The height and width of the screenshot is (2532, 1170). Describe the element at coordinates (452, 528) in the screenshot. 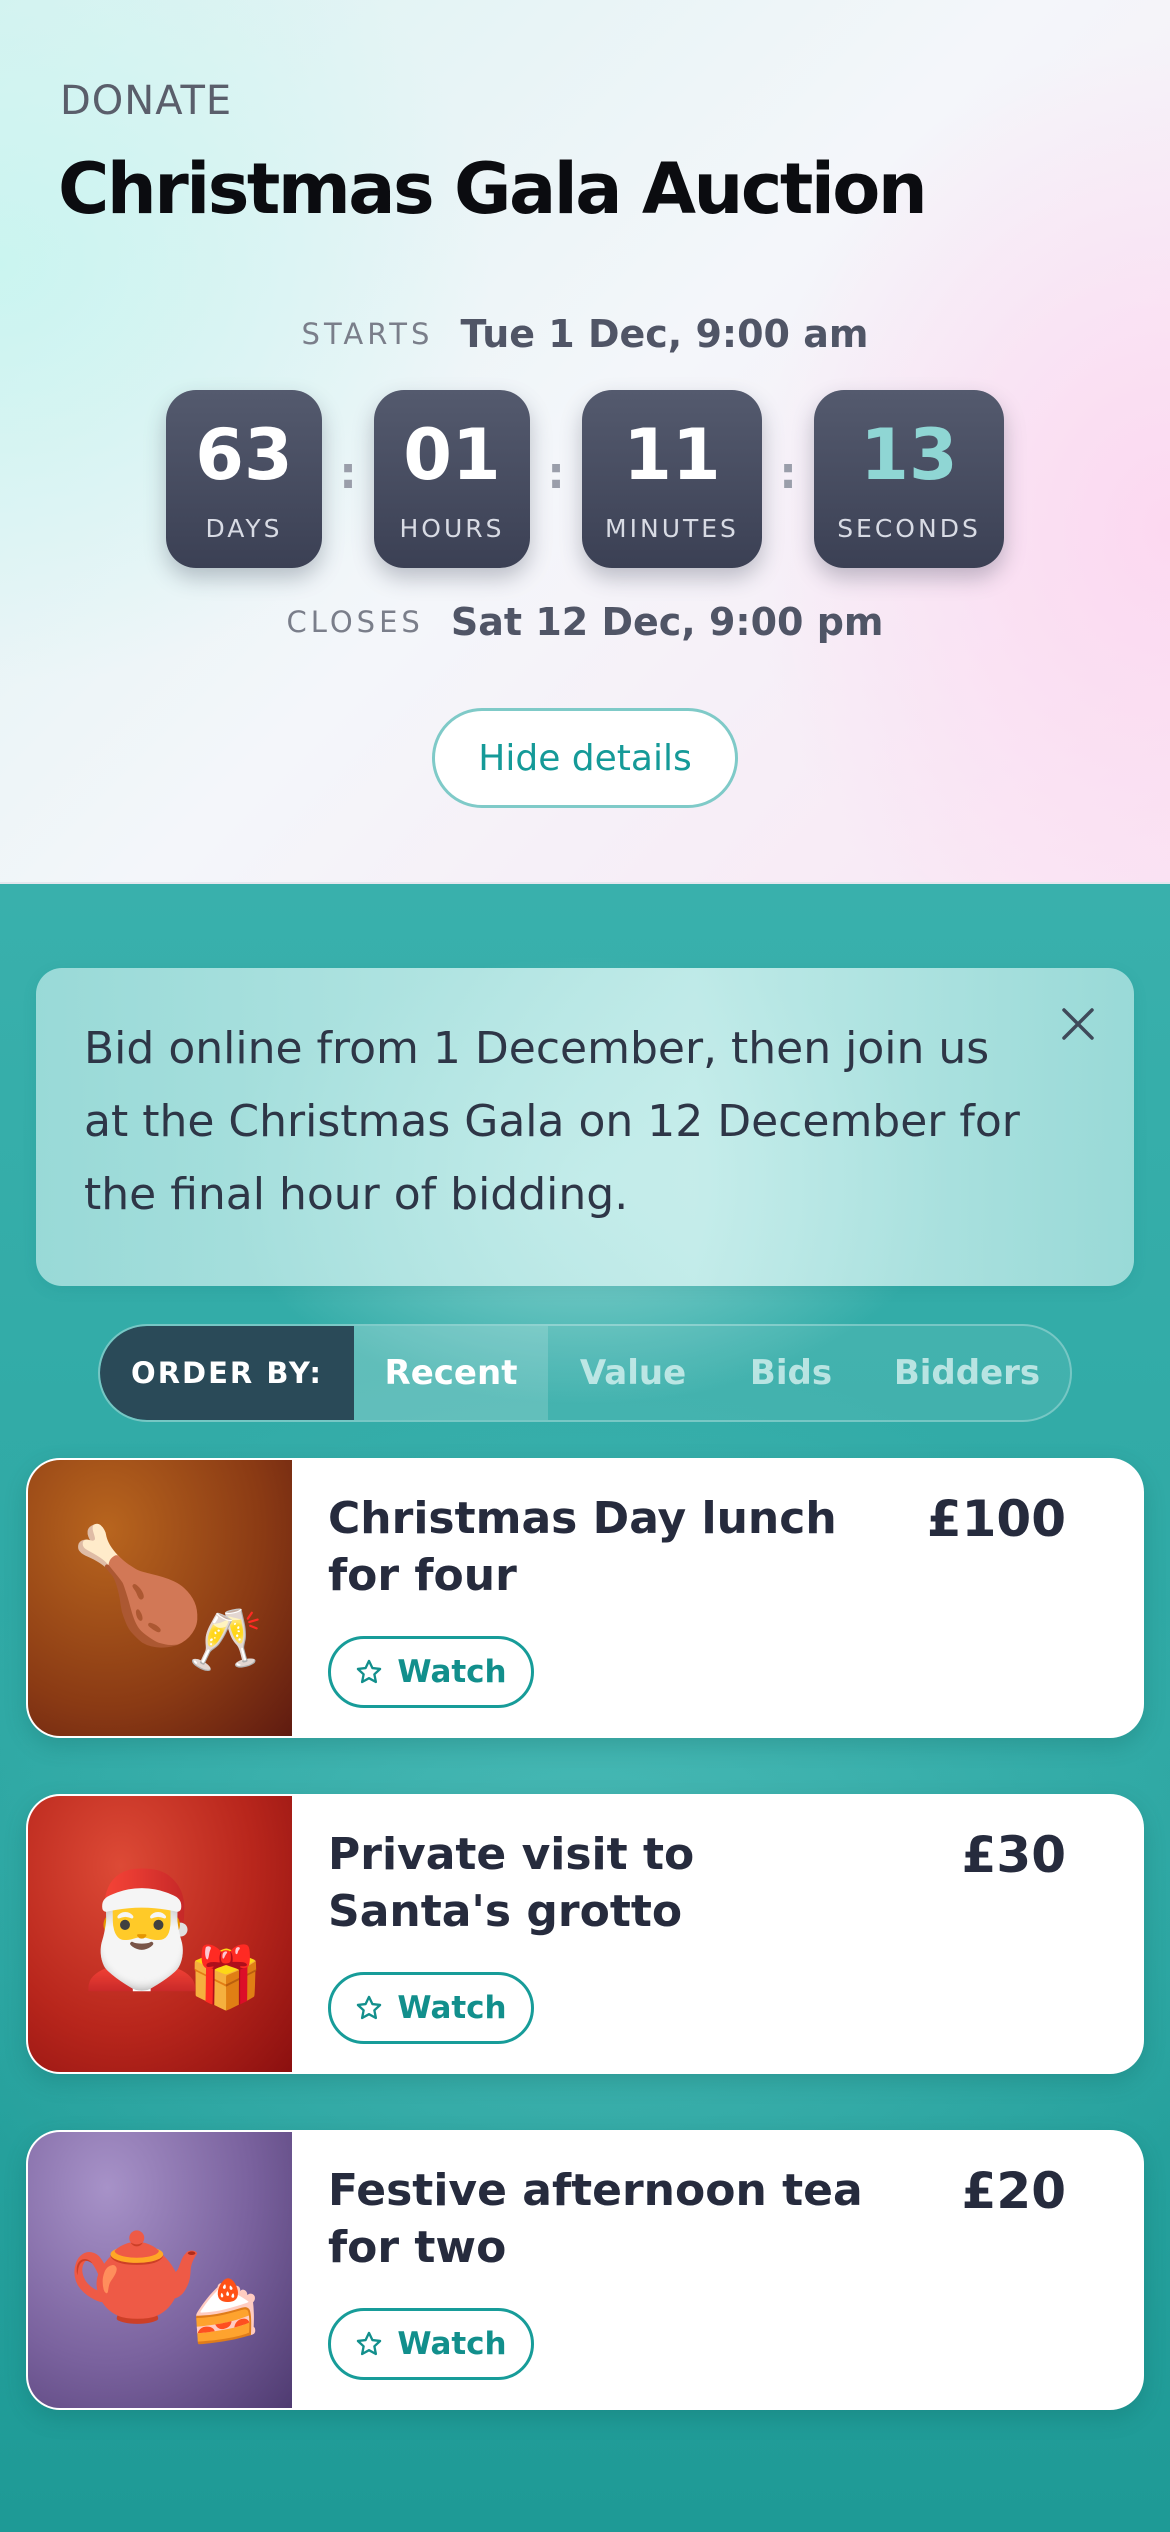

I see `countdown-hours-unit: HOURS` at that location.